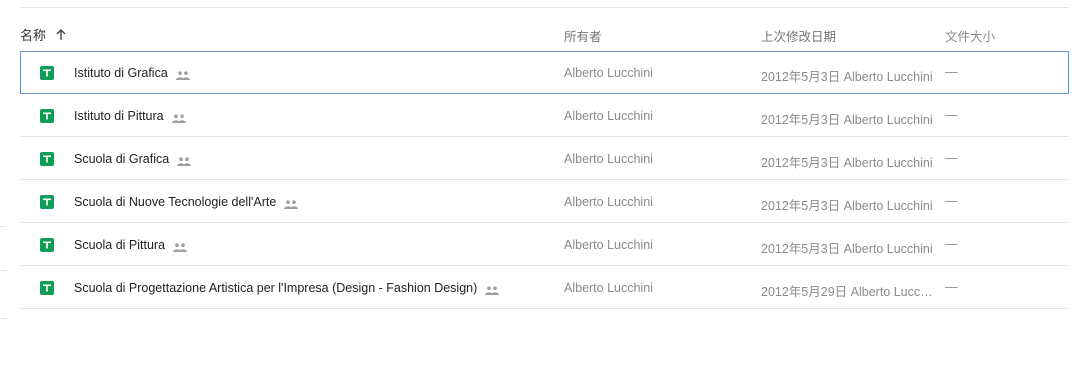  I want to click on arrow-up-icon, so click(61, 34).